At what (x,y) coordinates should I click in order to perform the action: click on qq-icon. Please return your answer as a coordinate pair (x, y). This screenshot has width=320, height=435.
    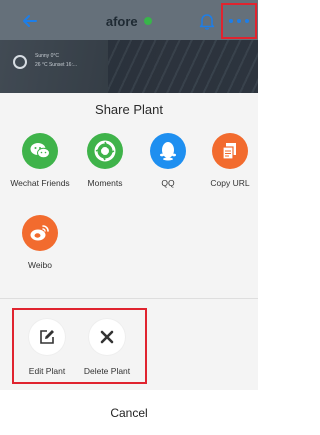
    Looking at the image, I should click on (168, 151).